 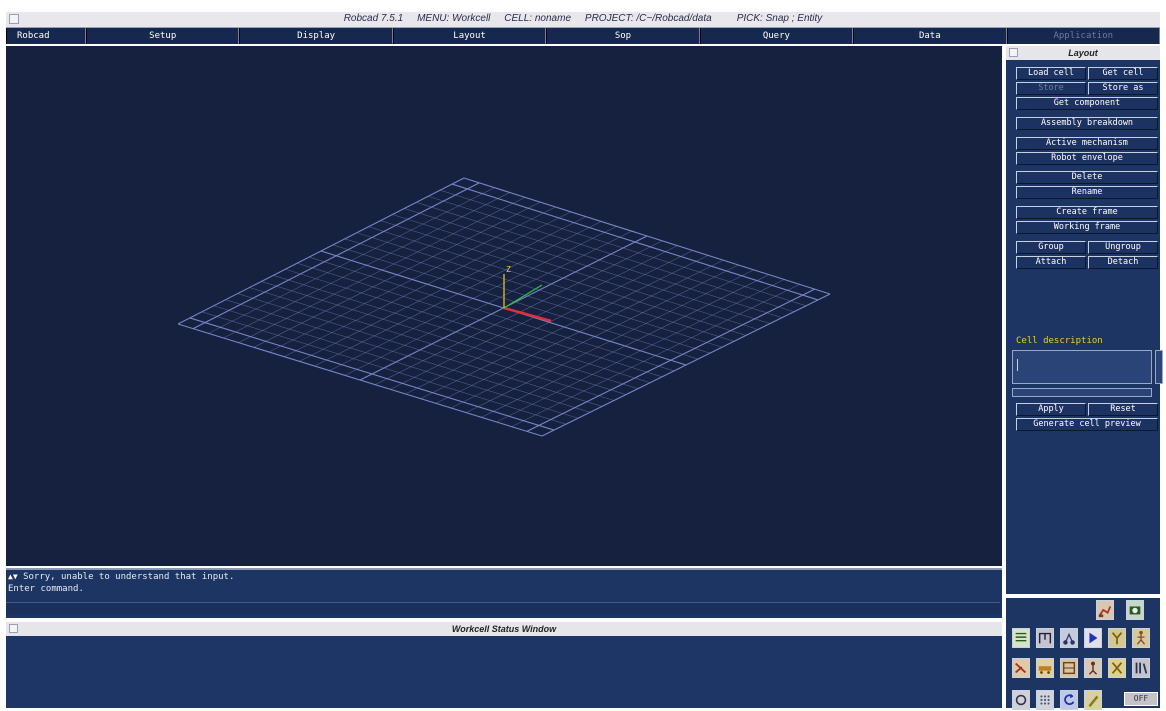 What do you see at coordinates (1017, 365) in the screenshot?
I see `text-caret` at bounding box center [1017, 365].